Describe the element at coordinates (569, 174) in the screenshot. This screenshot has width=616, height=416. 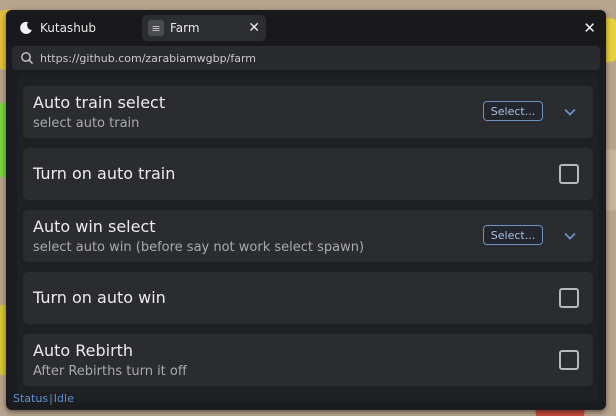
I see `auto-train-checkbox` at that location.